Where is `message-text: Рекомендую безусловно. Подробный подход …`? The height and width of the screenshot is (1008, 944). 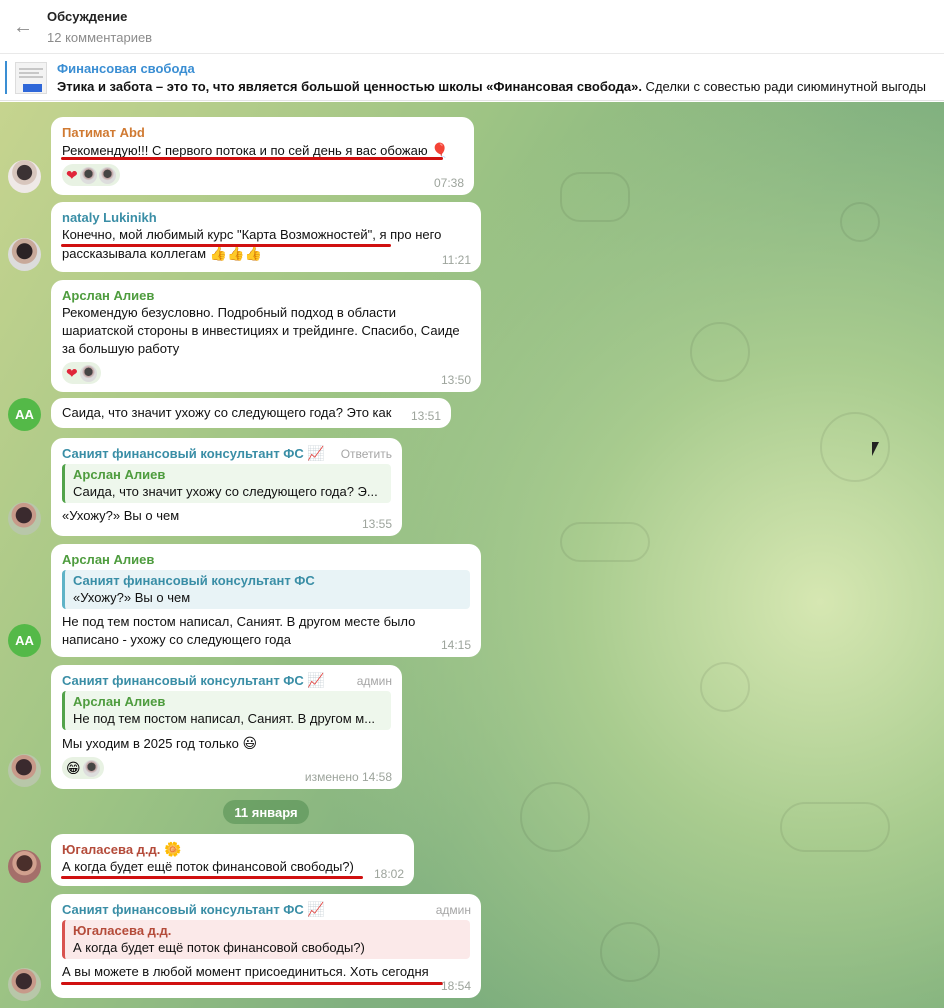
message-text: Рекомендую безусловно. Подробный подход … is located at coordinates (261, 330).